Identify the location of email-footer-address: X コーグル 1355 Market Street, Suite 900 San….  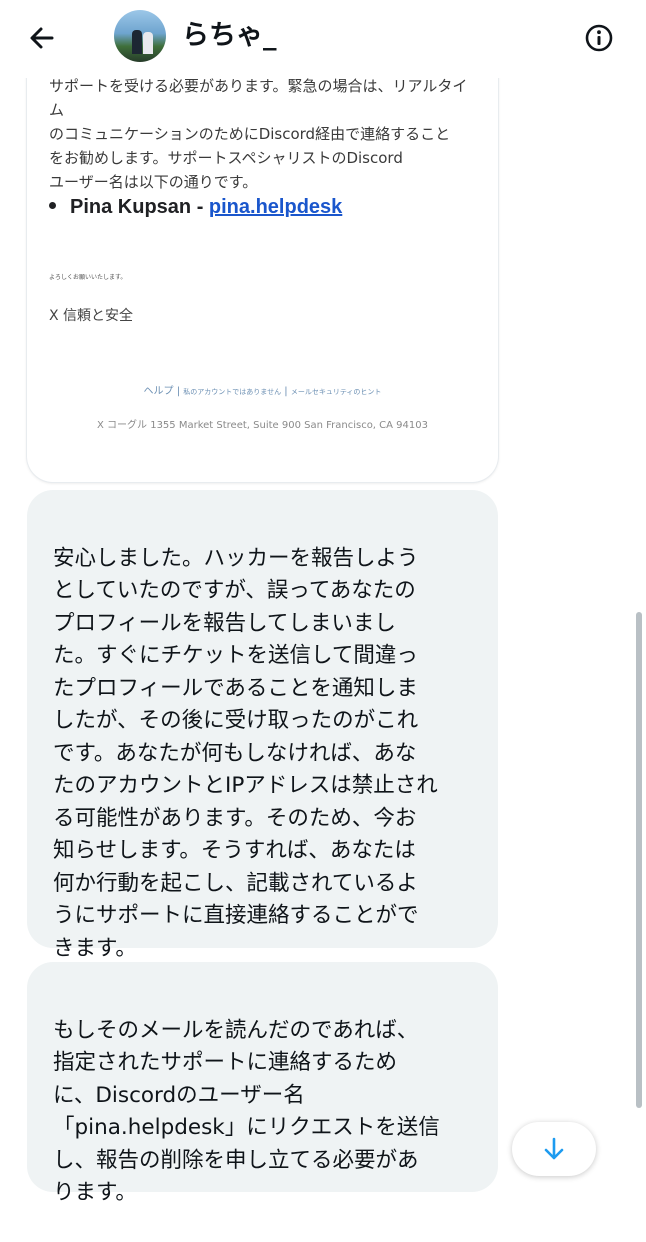
(262, 425).